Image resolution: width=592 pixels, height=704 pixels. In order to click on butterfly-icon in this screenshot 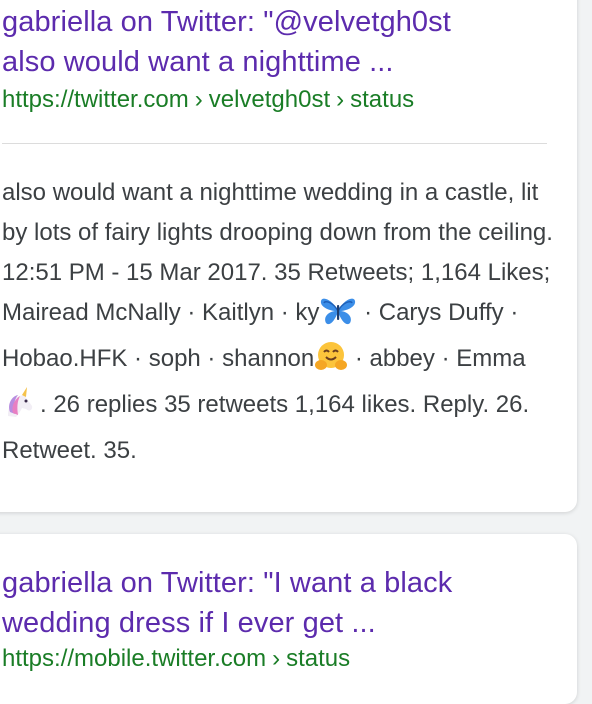, I will do `click(338, 317)`.